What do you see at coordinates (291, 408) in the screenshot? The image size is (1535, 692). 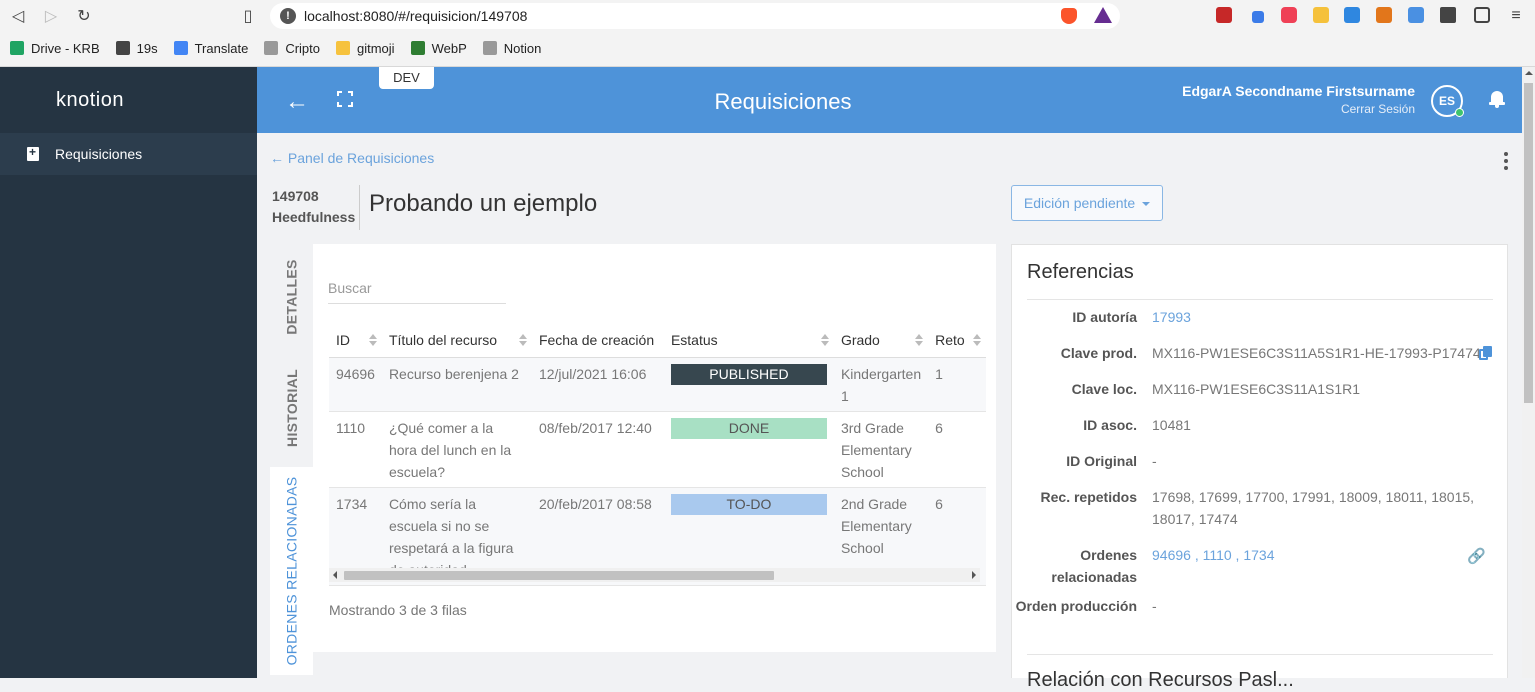 I see `tab-historial: HISTORIAL` at bounding box center [291, 408].